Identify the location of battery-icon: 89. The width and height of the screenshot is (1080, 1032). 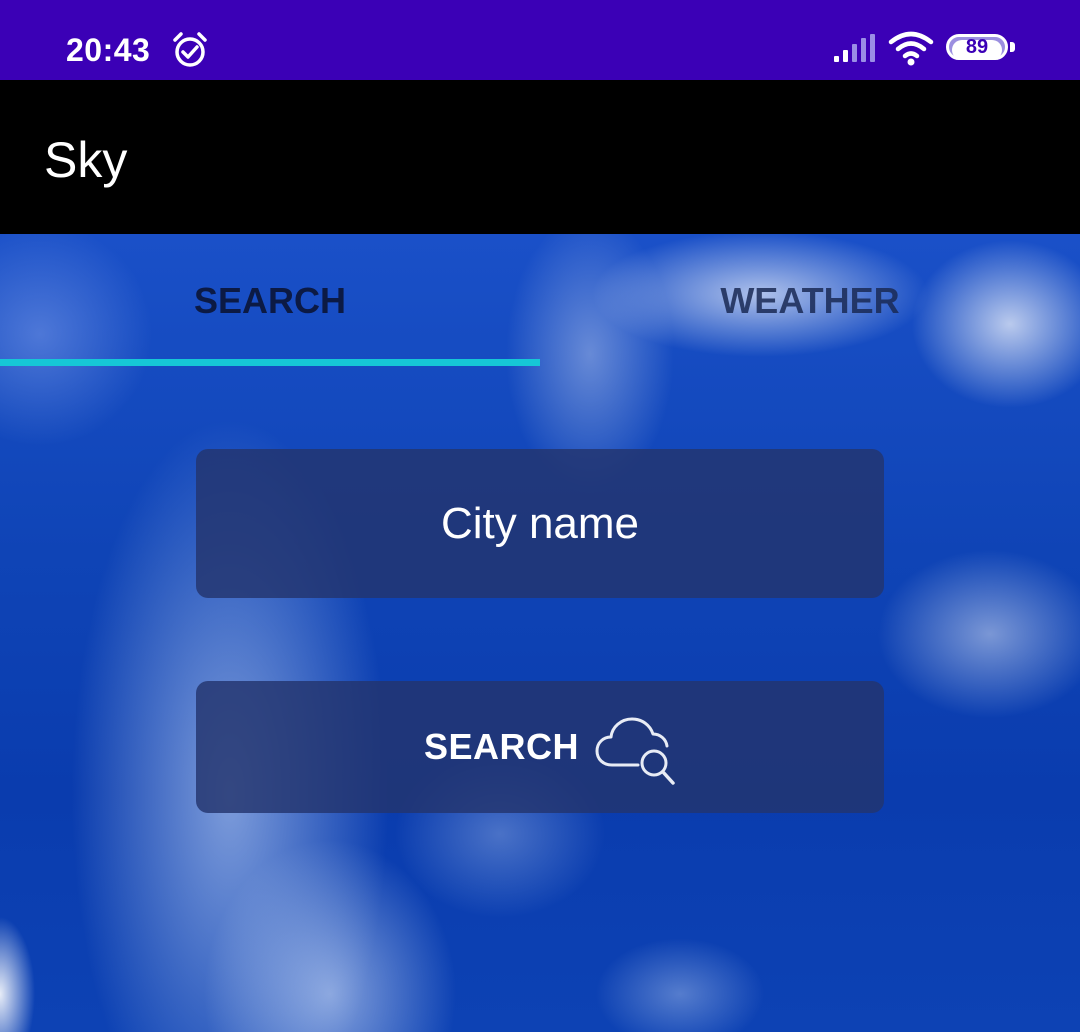
(981, 50).